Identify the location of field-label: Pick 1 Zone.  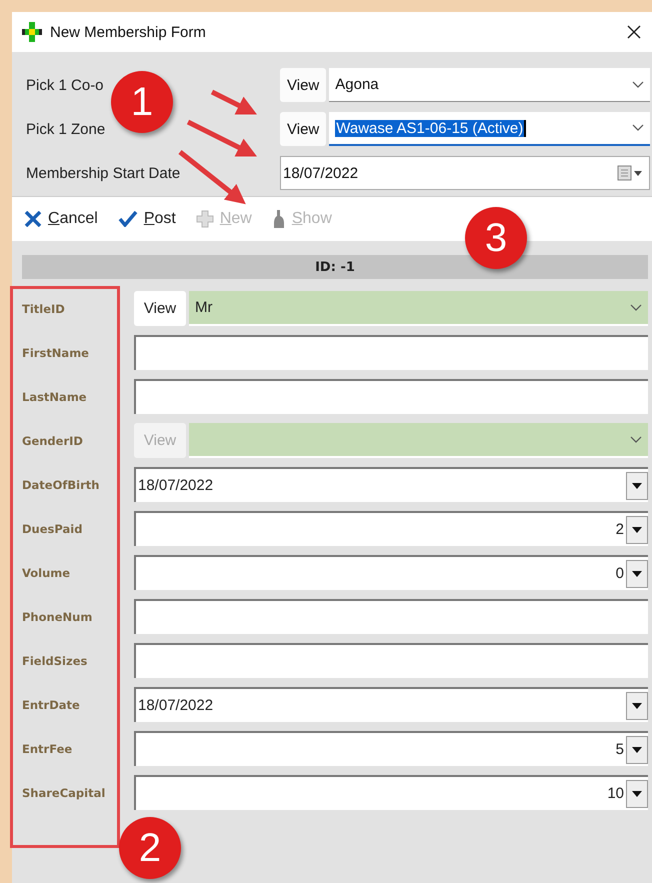
(66, 129).